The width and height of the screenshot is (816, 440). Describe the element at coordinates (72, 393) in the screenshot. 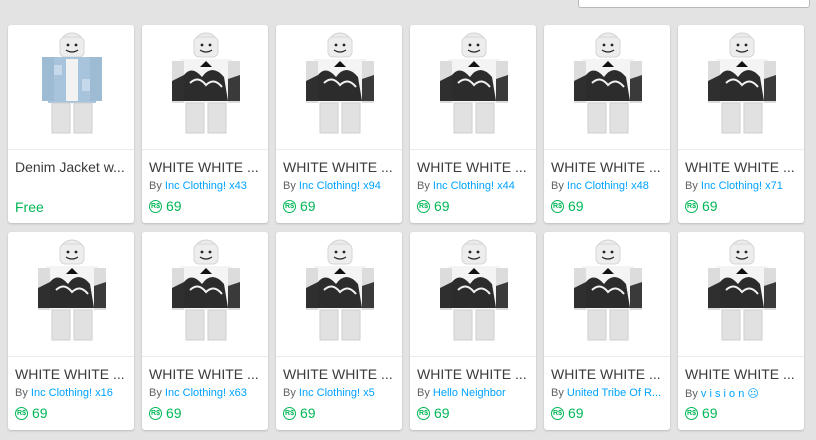

I see `creator-link: Inc Clothing! x16` at that location.